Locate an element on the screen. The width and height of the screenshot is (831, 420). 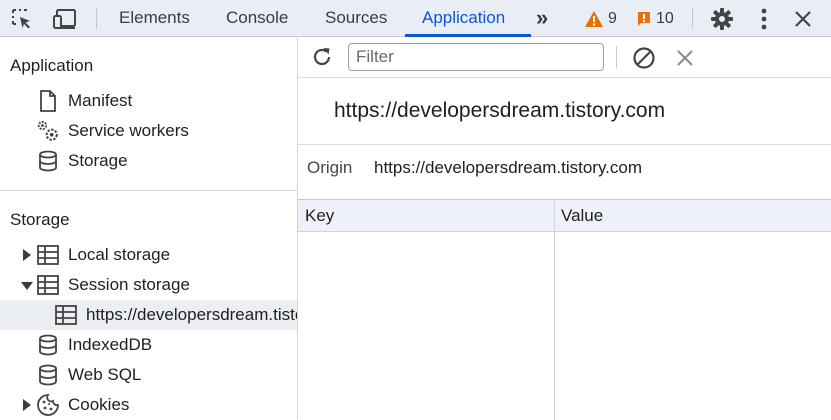
section-title-storage: Storage is located at coordinates (40, 219).